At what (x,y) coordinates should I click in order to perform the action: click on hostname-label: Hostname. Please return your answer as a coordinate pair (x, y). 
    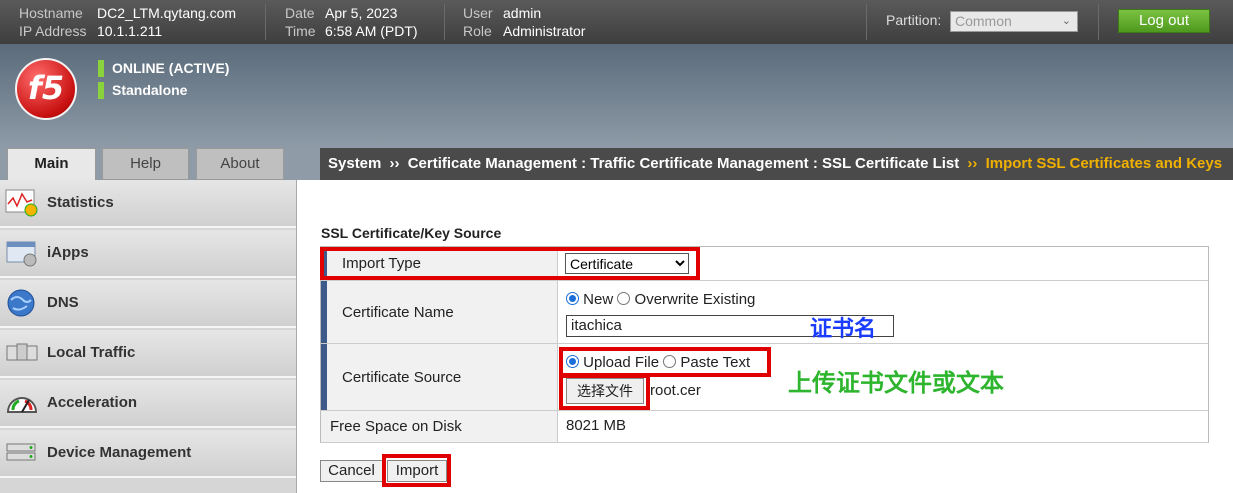
    Looking at the image, I should click on (51, 13).